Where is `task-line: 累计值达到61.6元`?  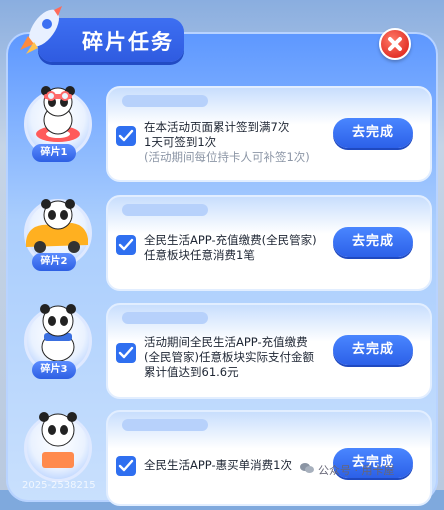 task-line: 累计值达到61.6元 is located at coordinates (191, 372).